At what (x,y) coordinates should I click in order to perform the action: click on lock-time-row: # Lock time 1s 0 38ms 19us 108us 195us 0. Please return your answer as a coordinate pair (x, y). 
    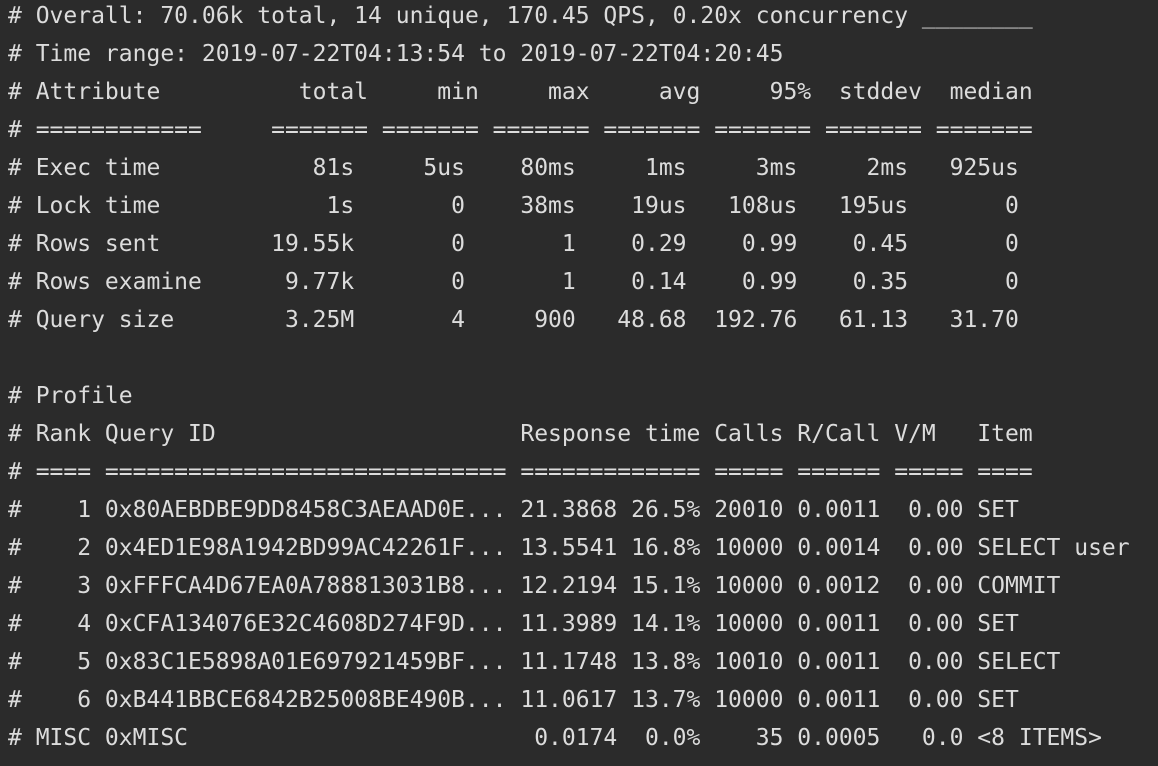
    Looking at the image, I should click on (513, 206).